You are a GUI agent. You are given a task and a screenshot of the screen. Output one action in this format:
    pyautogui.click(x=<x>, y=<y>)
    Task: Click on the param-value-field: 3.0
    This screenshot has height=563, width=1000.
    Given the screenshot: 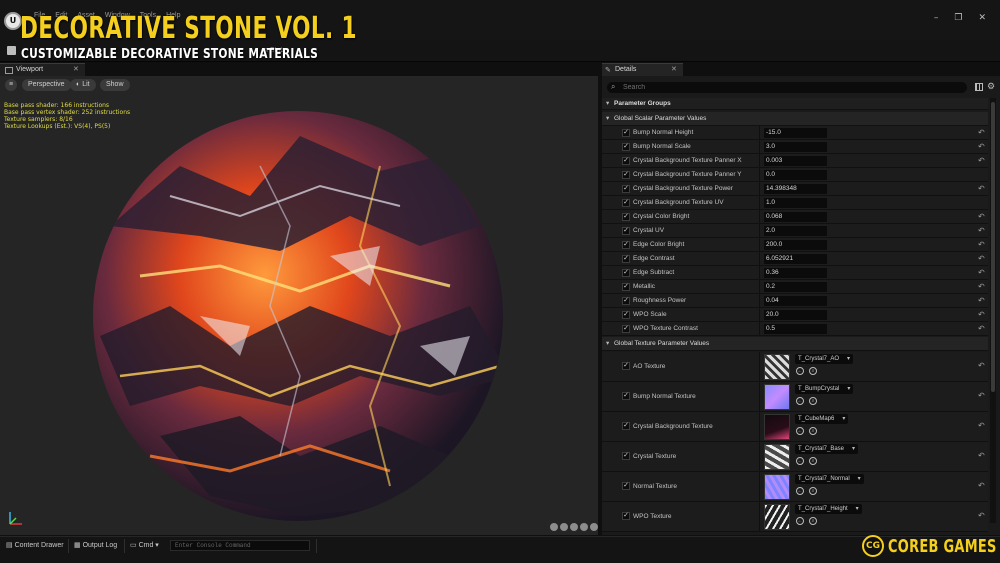 What is the action you would take?
    pyautogui.click(x=795, y=147)
    